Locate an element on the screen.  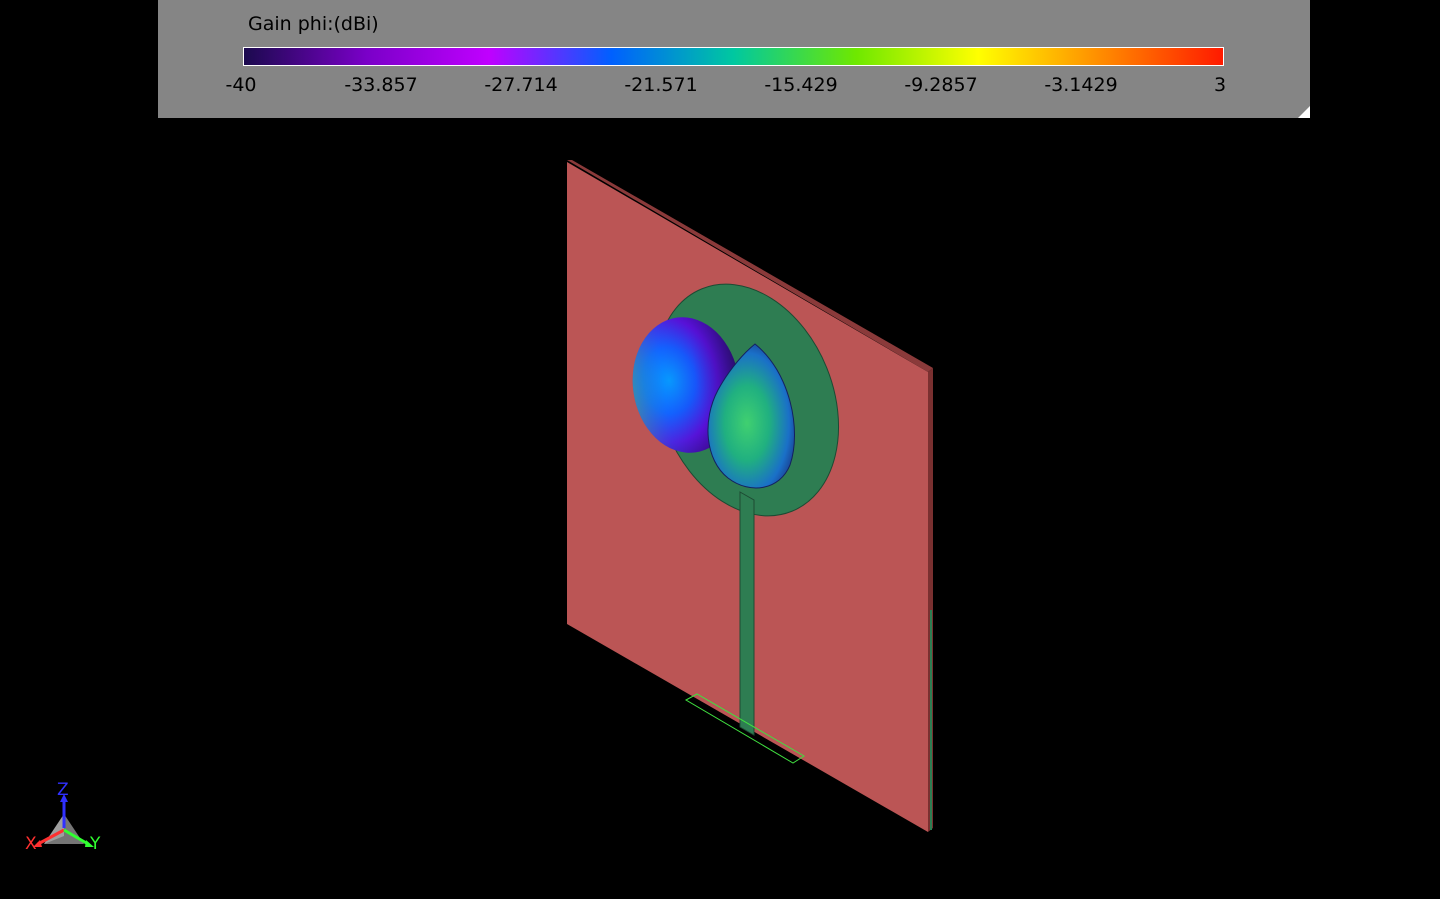
z-axis-label: Z is located at coordinates (63, 790).